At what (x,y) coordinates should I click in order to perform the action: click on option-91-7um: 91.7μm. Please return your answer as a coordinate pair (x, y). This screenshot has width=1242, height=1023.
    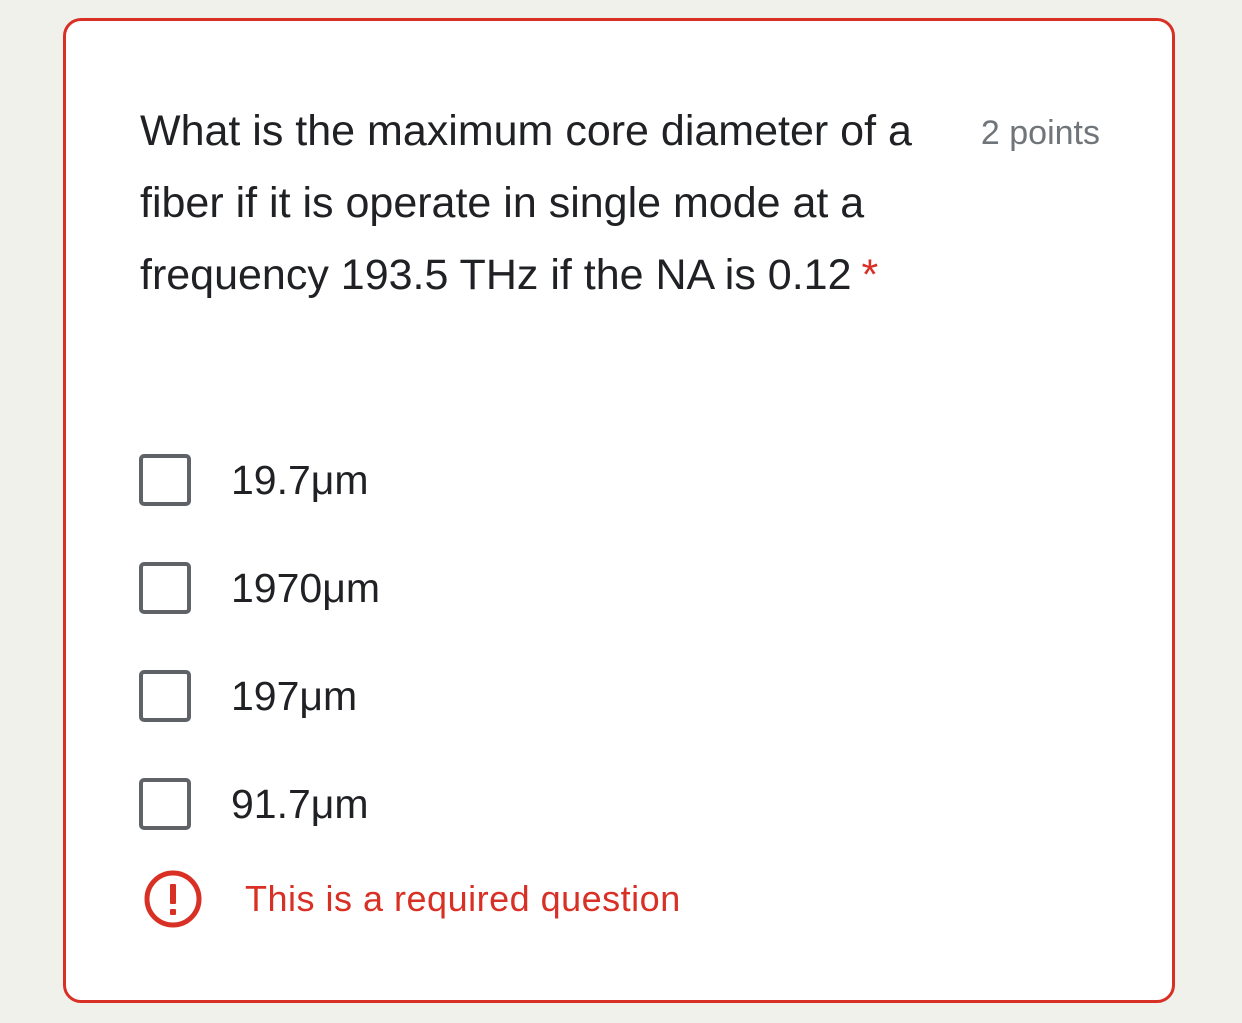
    Looking at the image, I should click on (254, 804).